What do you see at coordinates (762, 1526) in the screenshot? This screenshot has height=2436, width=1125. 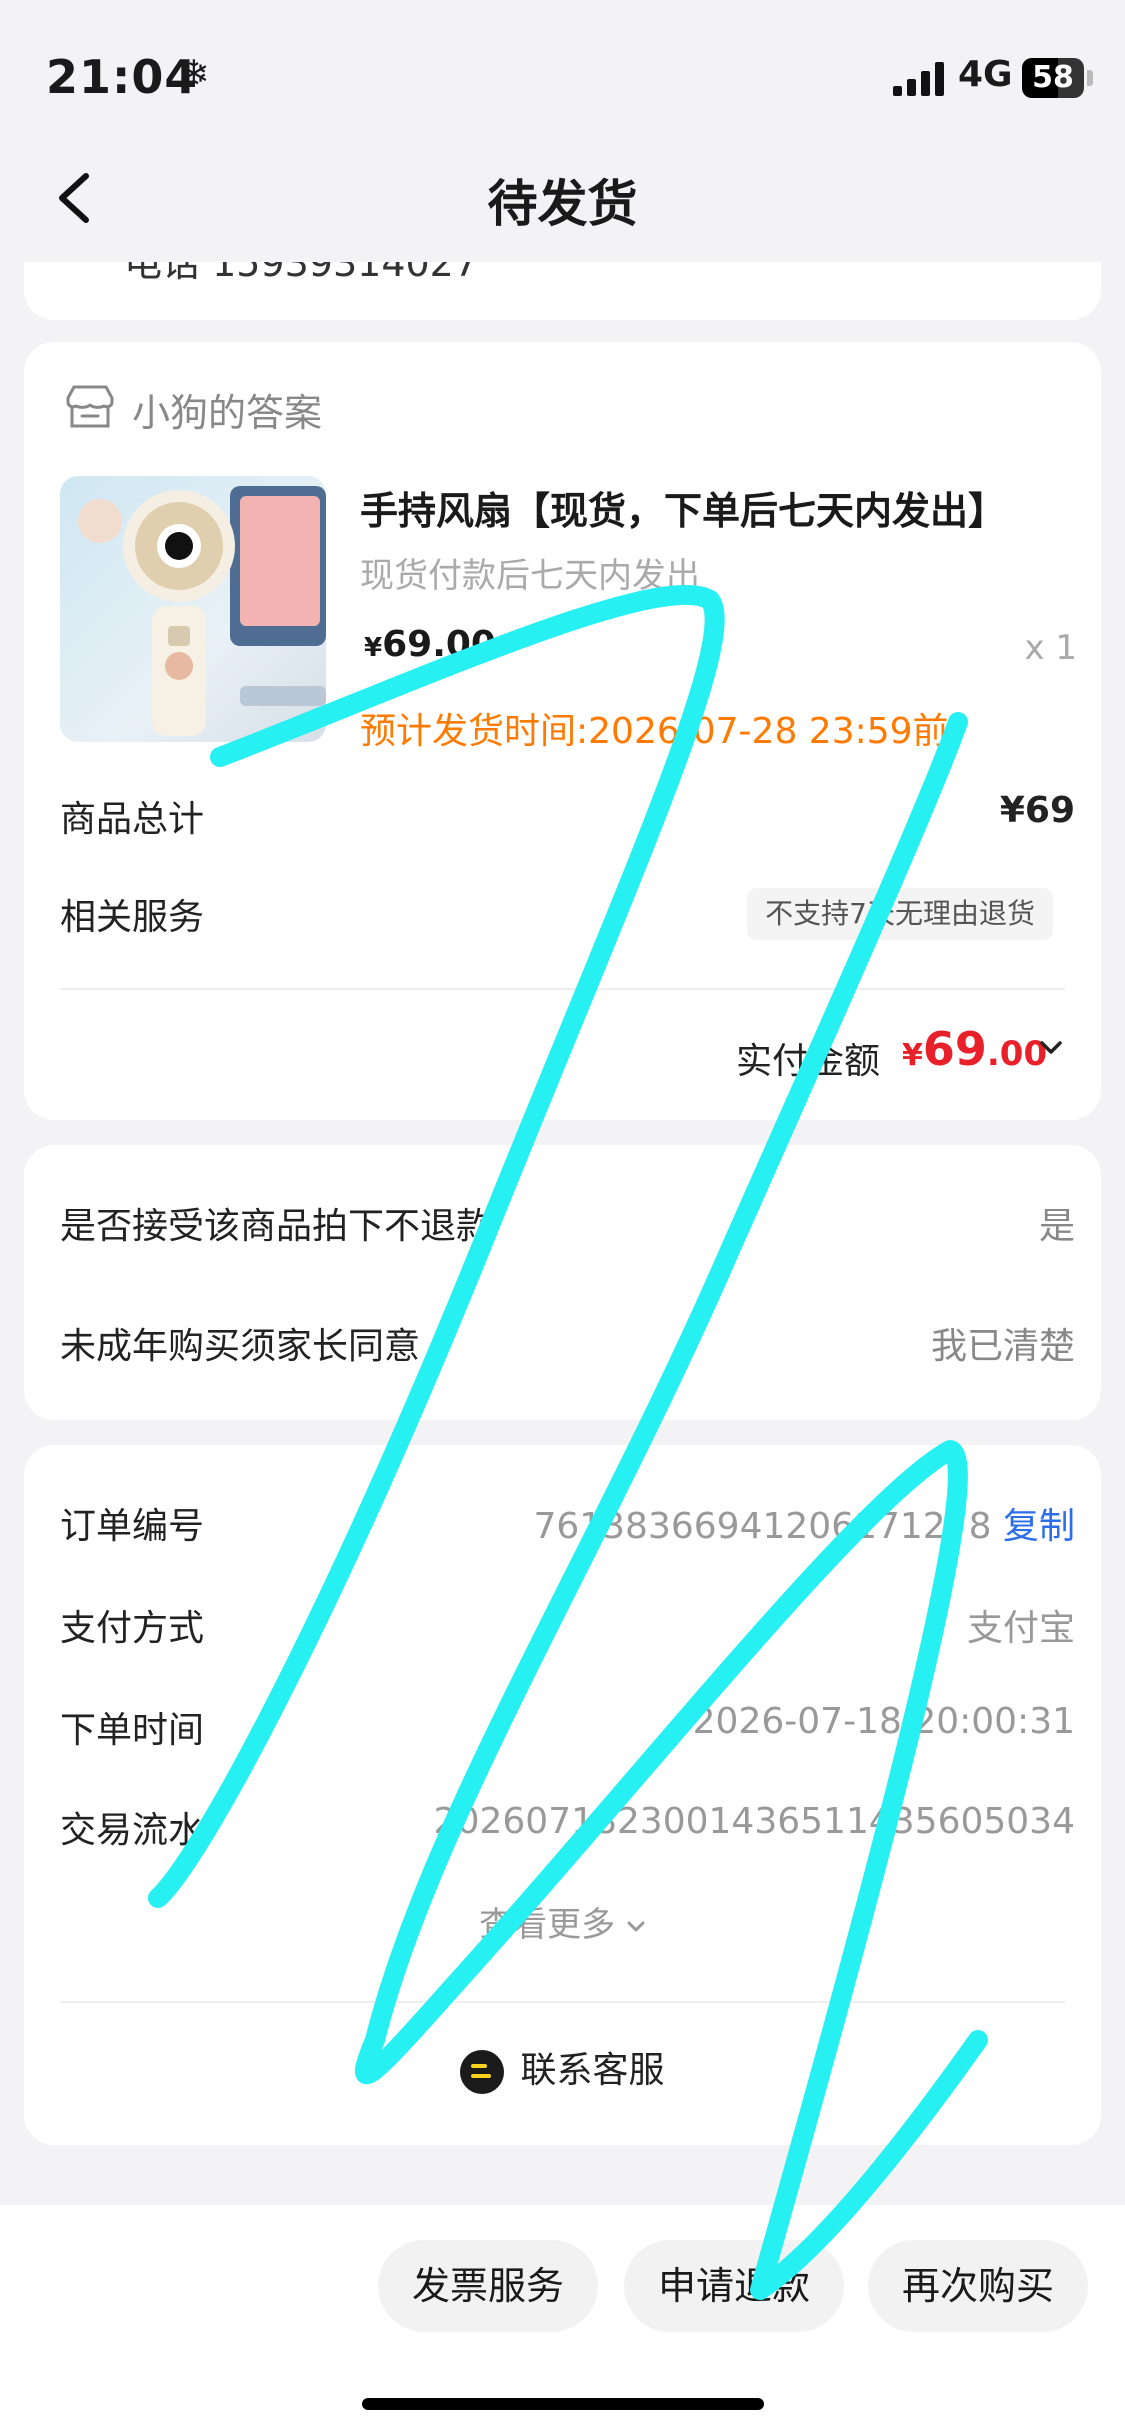 I see `order-no-value: 76138366941206171278` at bounding box center [762, 1526].